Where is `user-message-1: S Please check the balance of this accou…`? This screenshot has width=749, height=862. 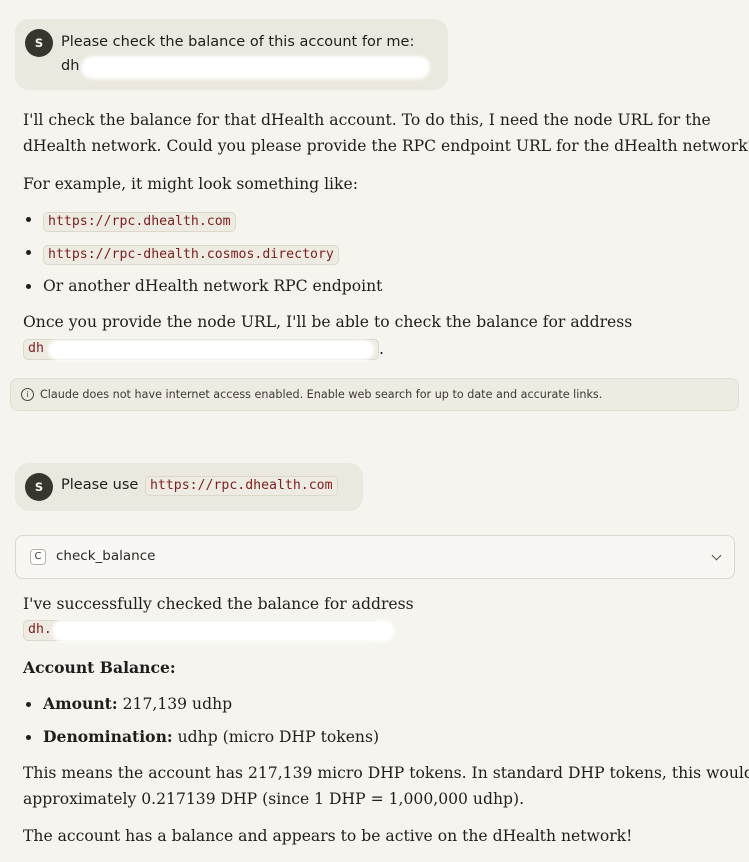
user-message-1: S Please check the balance of this accou… is located at coordinates (231, 54).